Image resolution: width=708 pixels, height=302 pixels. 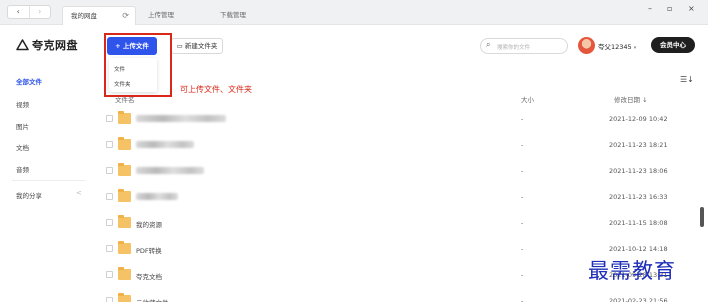 What do you see at coordinates (632, 271) in the screenshot?
I see `watermark: 最需教育` at bounding box center [632, 271].